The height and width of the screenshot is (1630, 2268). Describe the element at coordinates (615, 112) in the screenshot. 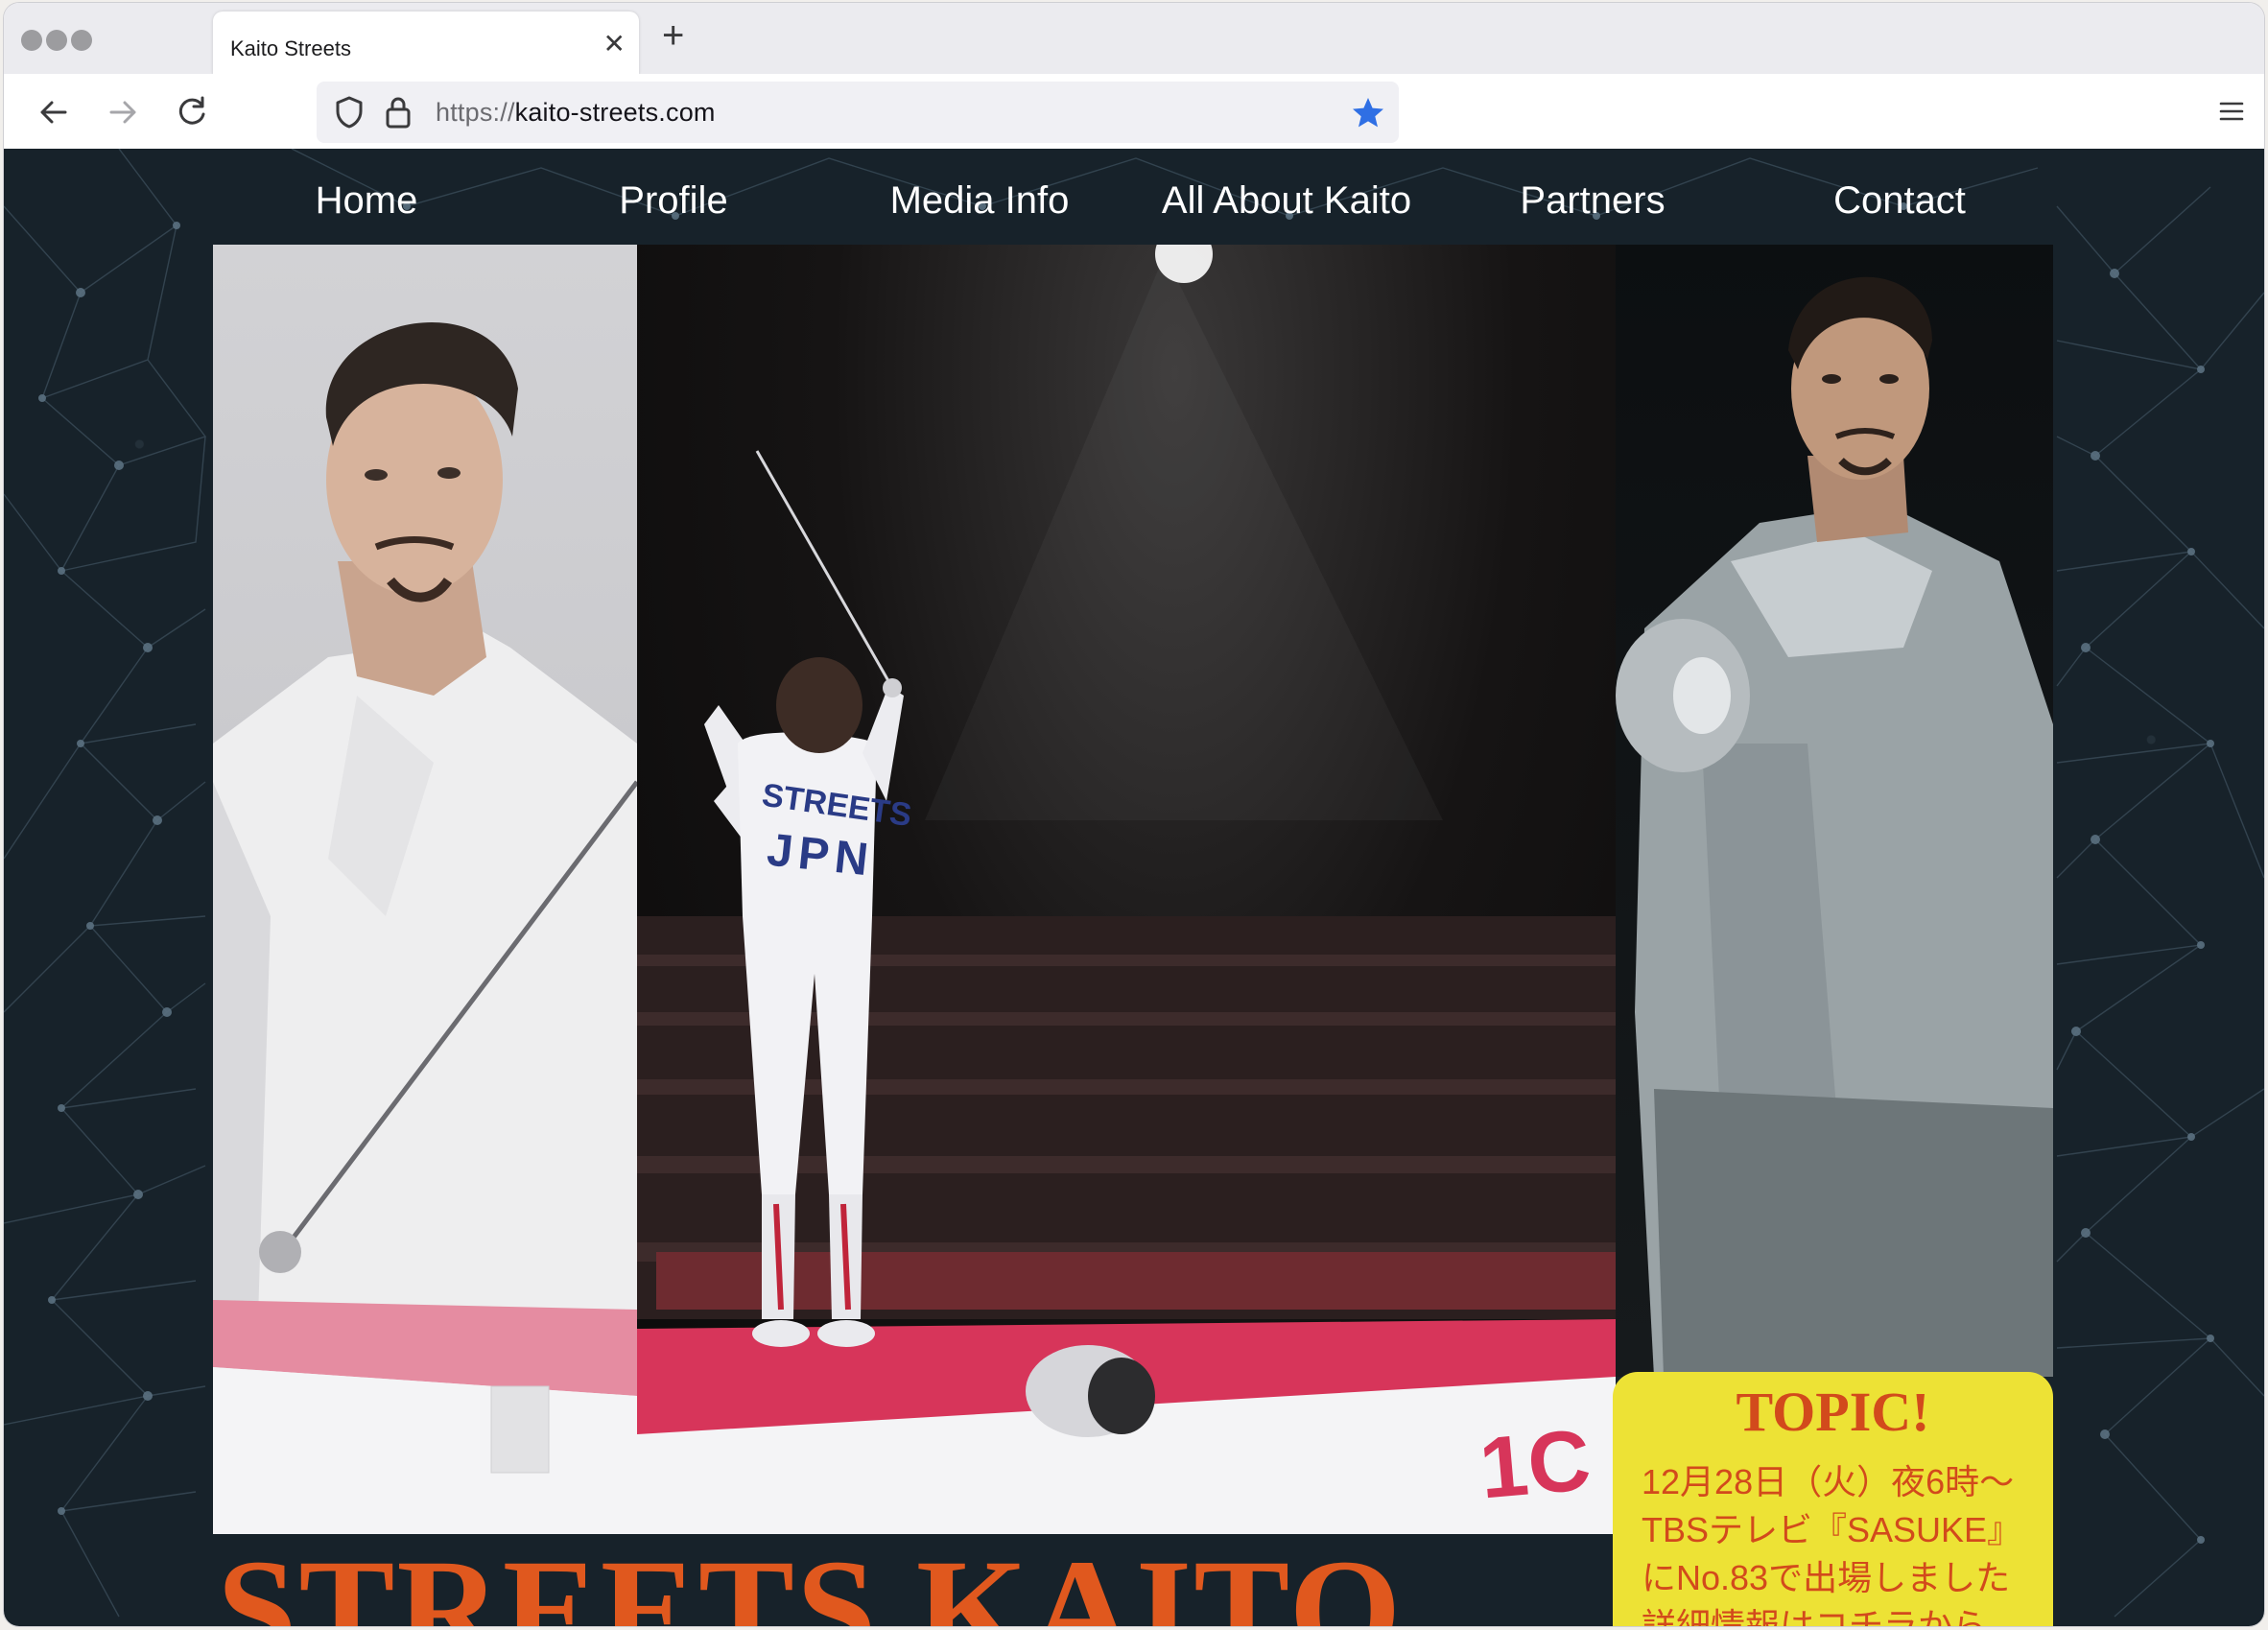

I see `url-host: kaito-streets.com` at that location.